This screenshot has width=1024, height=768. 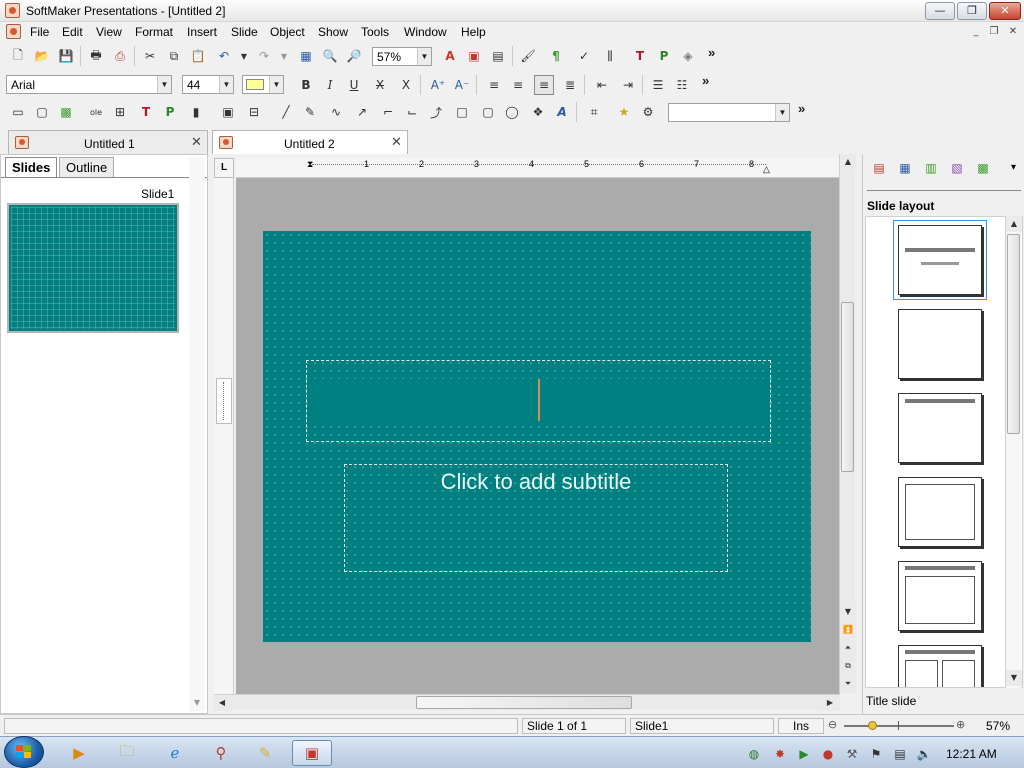 What do you see at coordinates (556, 56) in the screenshot?
I see `paragraph-marks-icon: ¶` at bounding box center [556, 56].